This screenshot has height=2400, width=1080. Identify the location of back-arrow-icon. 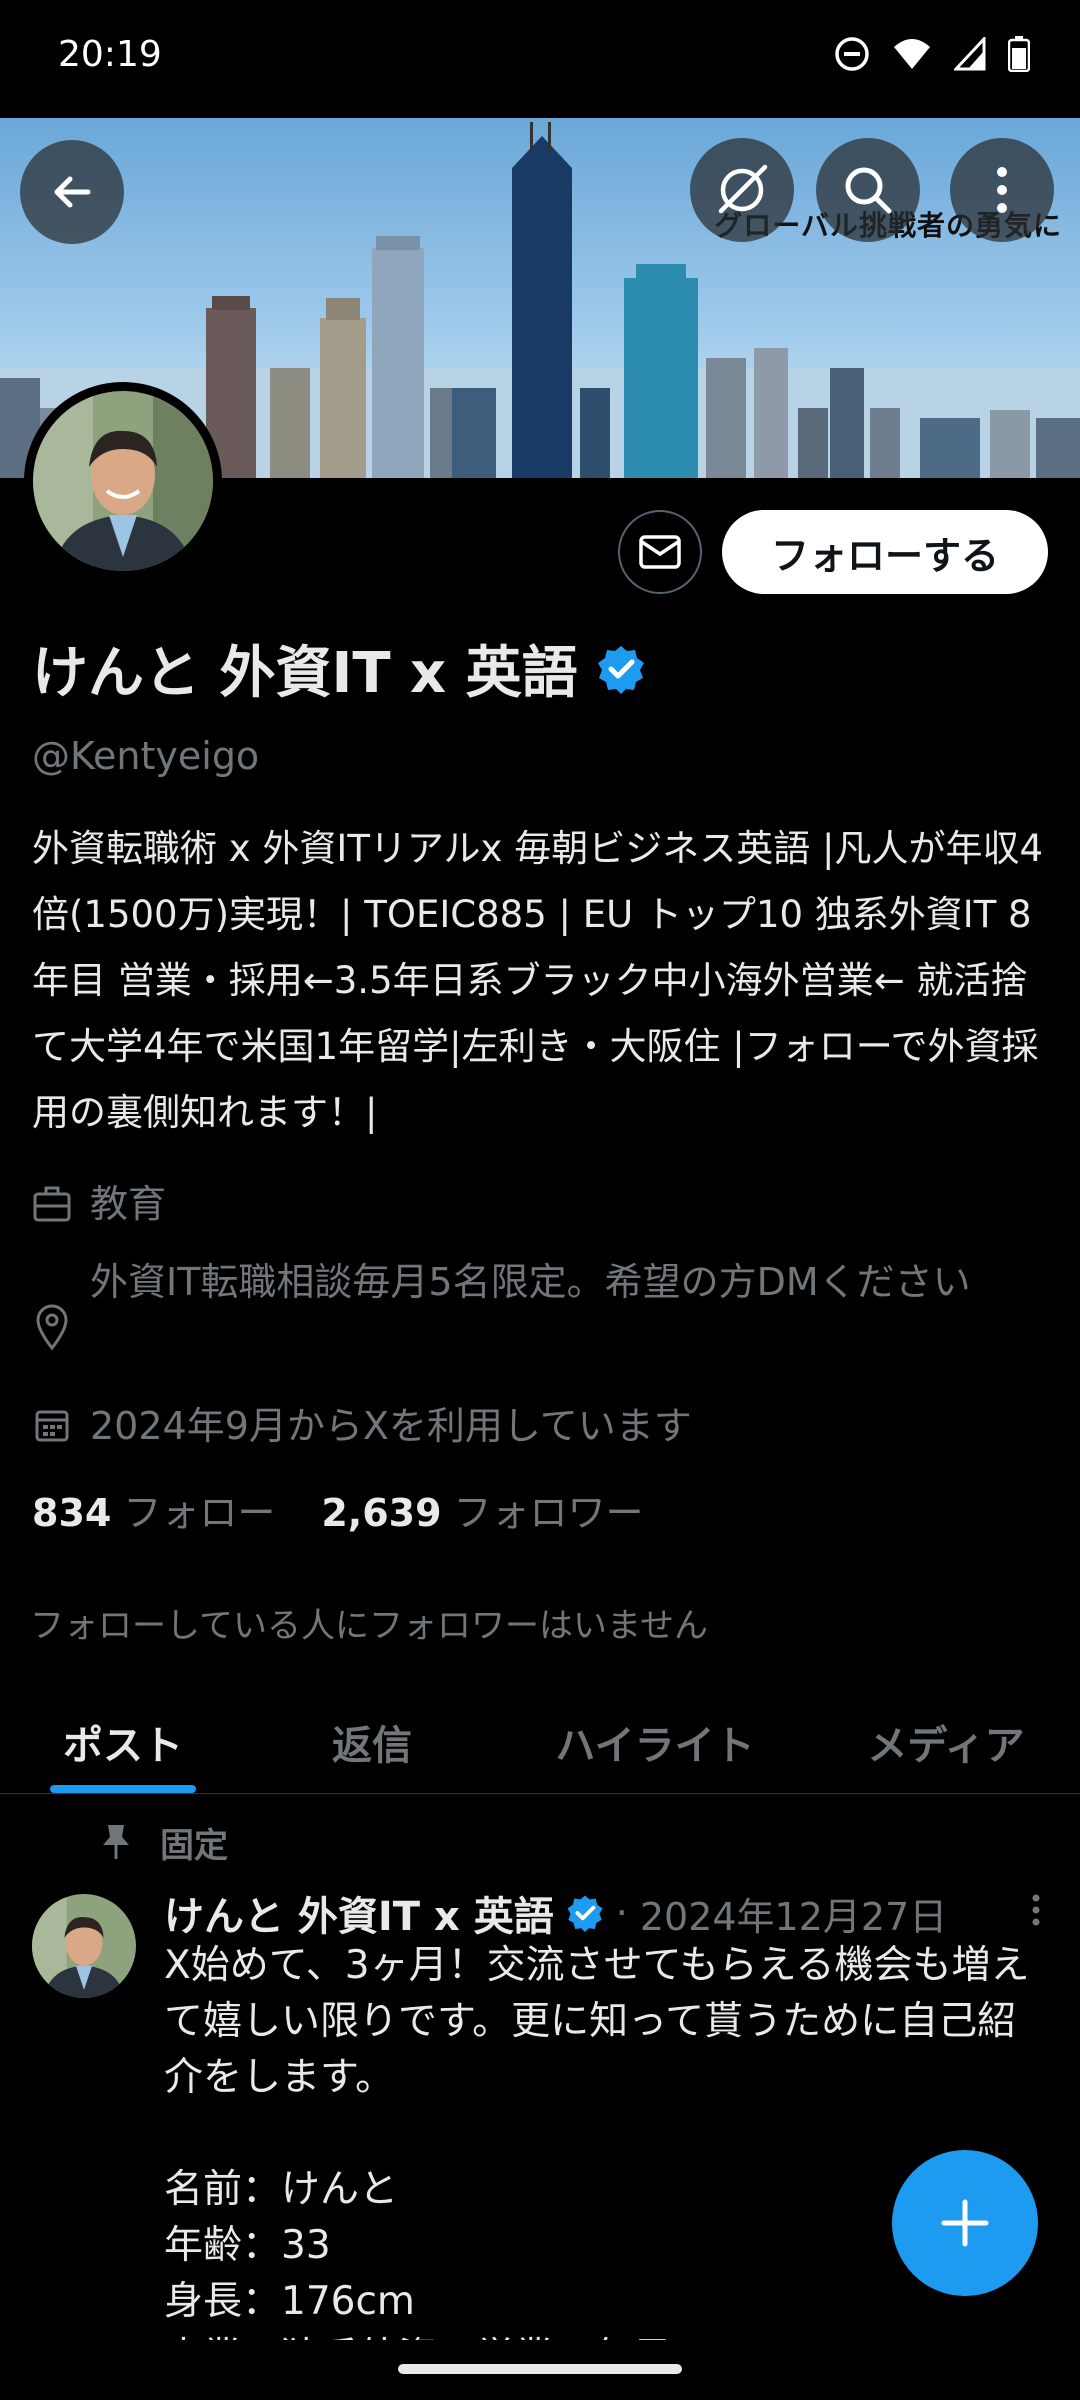
(72, 192).